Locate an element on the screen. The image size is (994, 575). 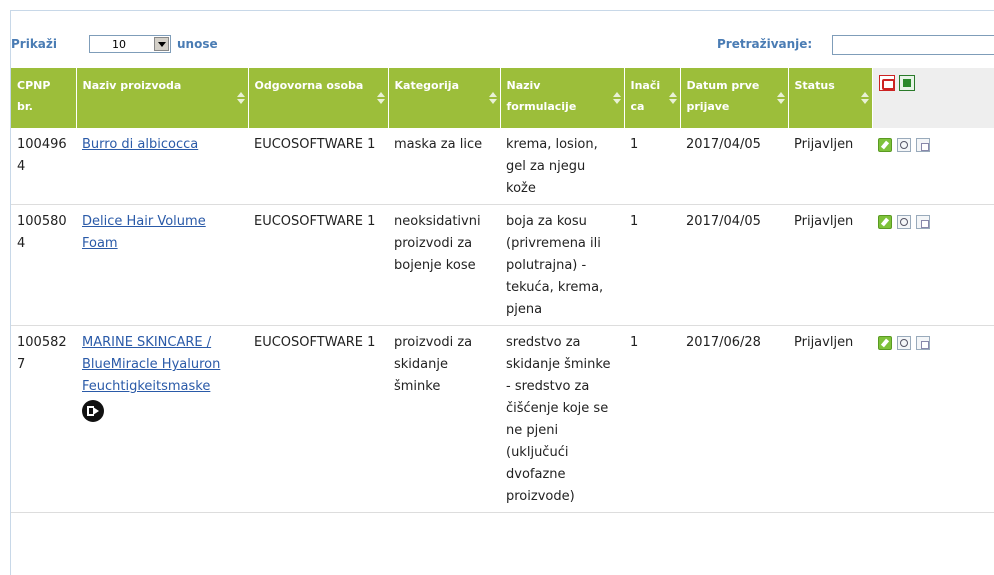
pdf-export-icon is located at coordinates (886, 83).